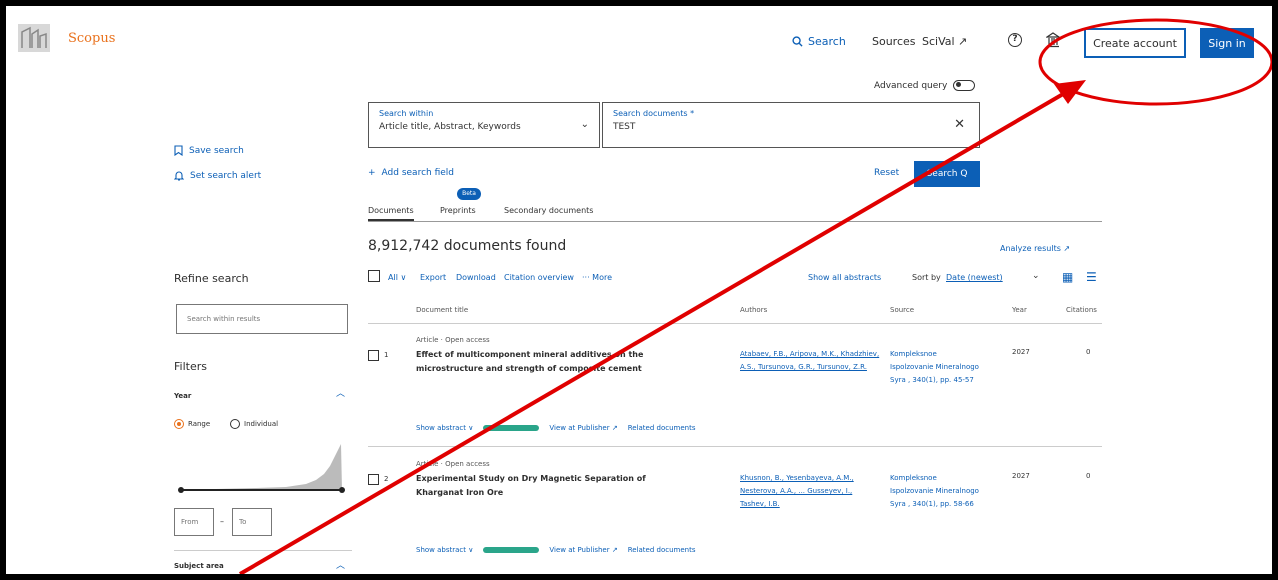 The image size is (1278, 580). I want to click on search-documents-field: Search documents * TEST ✕, so click(791, 125).